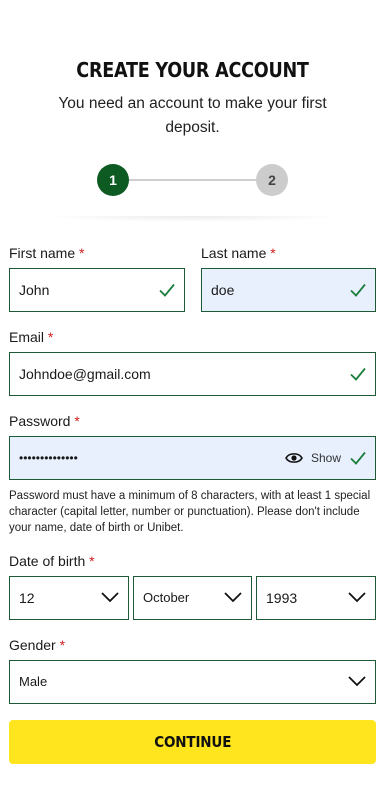 This screenshot has height=794, width=385. I want to click on email-label-text: Email, so click(27, 337).